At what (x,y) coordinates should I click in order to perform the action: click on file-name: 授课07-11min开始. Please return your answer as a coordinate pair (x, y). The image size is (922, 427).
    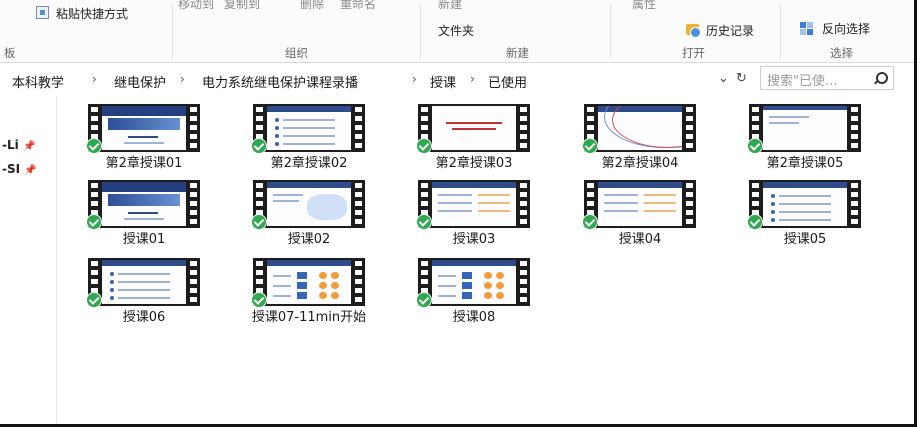
    Looking at the image, I should click on (309, 317).